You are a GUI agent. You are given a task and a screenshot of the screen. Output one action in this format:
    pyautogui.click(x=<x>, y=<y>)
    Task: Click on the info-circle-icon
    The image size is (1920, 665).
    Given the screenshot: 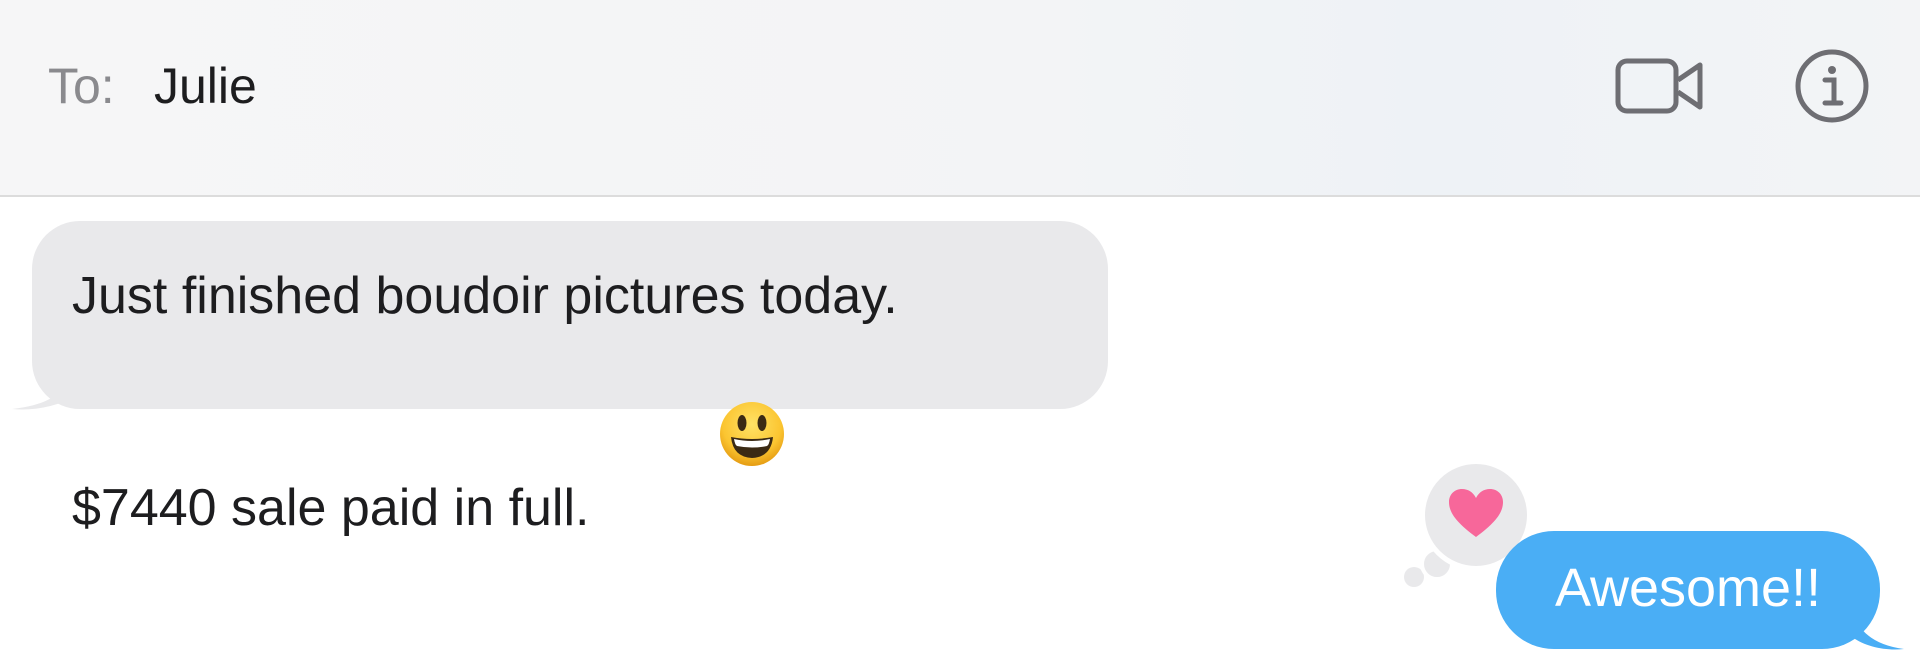 What is the action you would take?
    pyautogui.click(x=1832, y=86)
    